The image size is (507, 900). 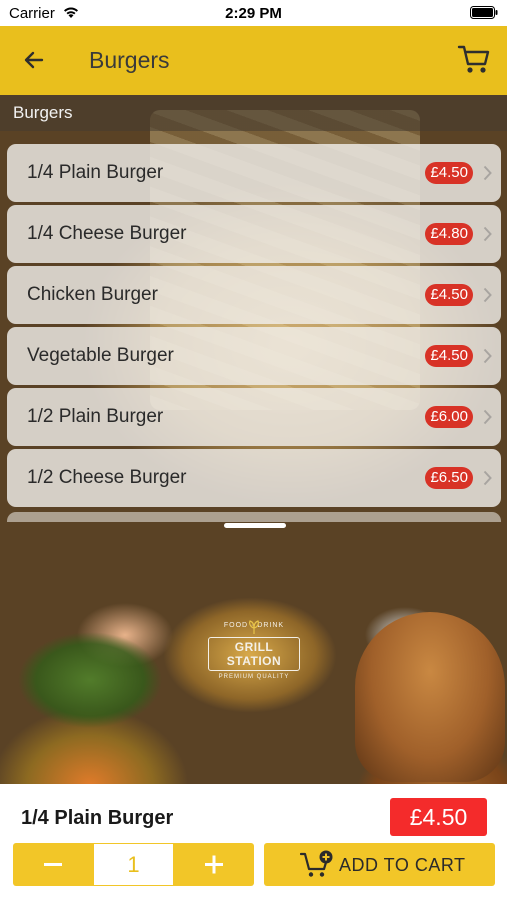 I want to click on section-header: Burgers, so click(x=253, y=113).